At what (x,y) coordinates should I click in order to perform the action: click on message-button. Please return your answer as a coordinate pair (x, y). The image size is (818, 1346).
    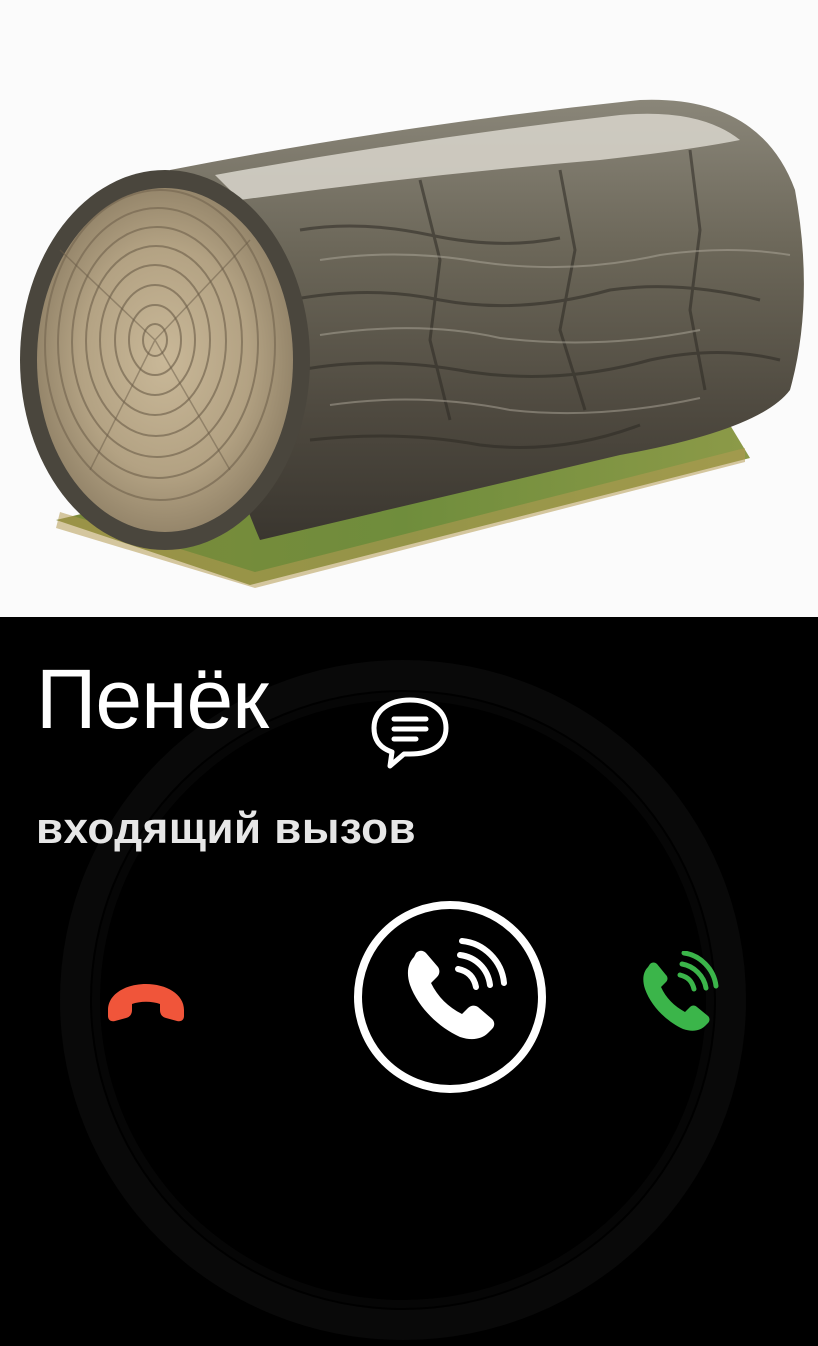
    Looking at the image, I should click on (410, 732).